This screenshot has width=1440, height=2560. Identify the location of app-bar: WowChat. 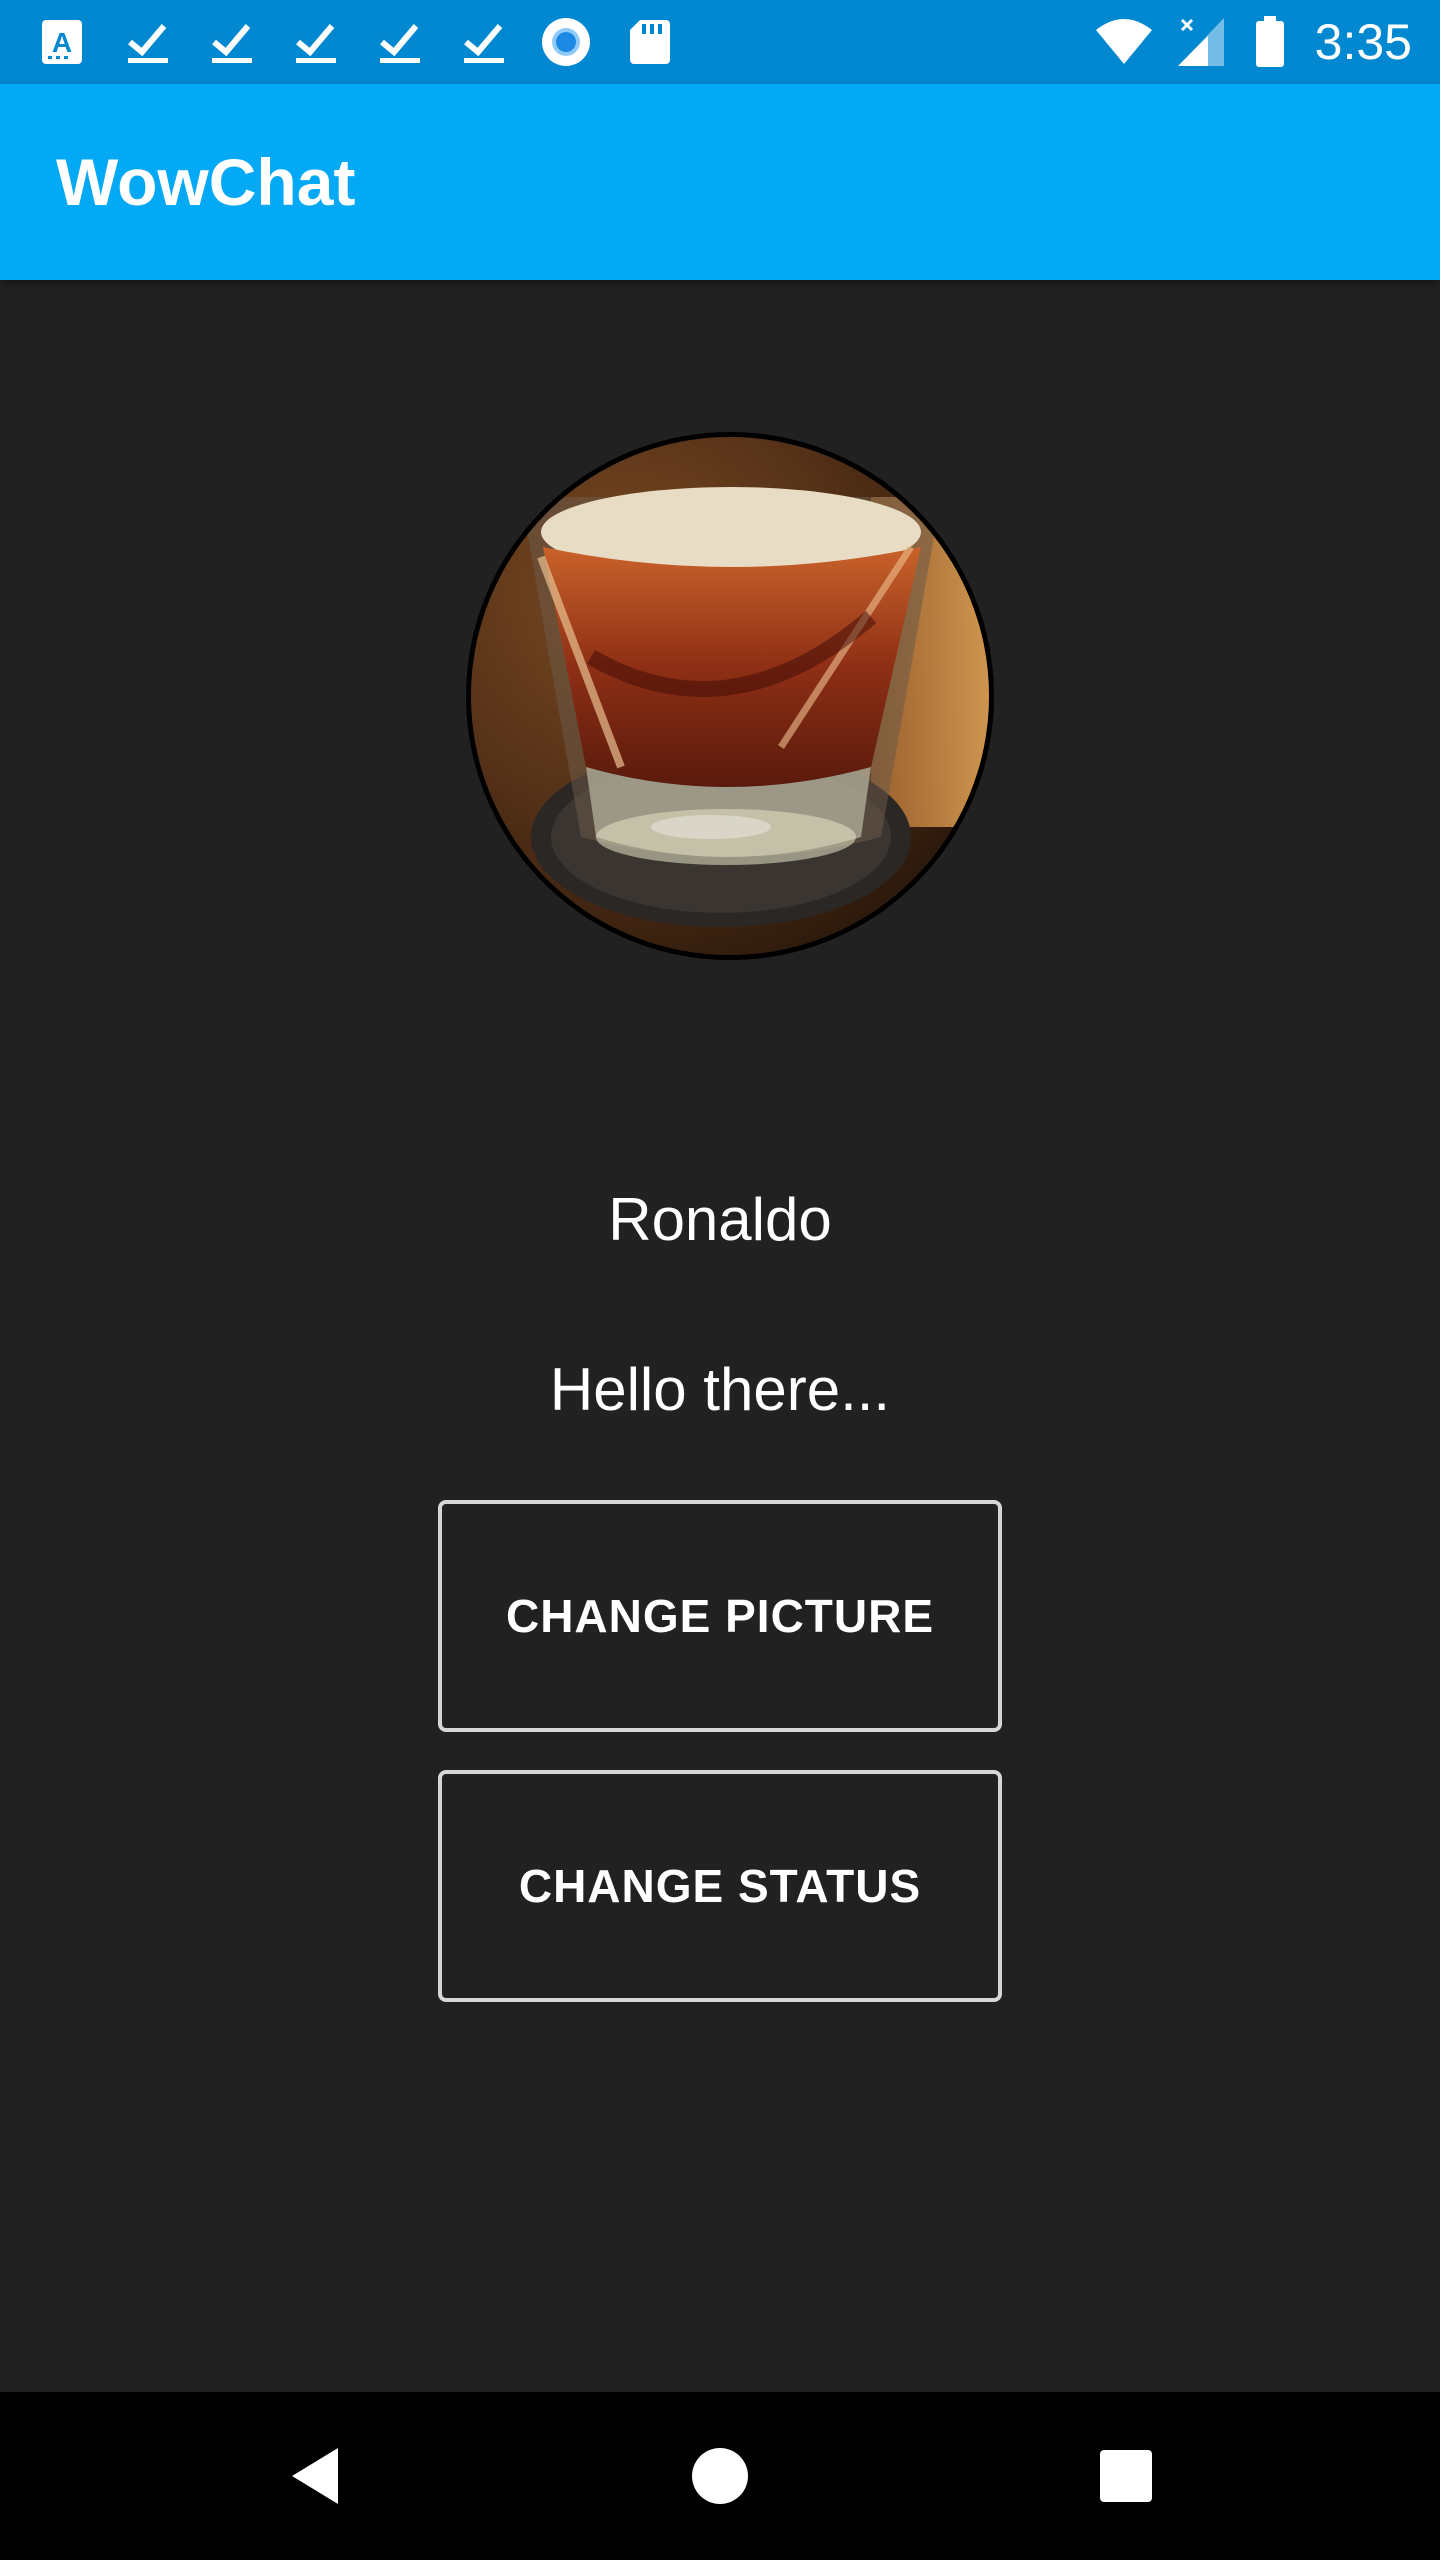
(720, 182).